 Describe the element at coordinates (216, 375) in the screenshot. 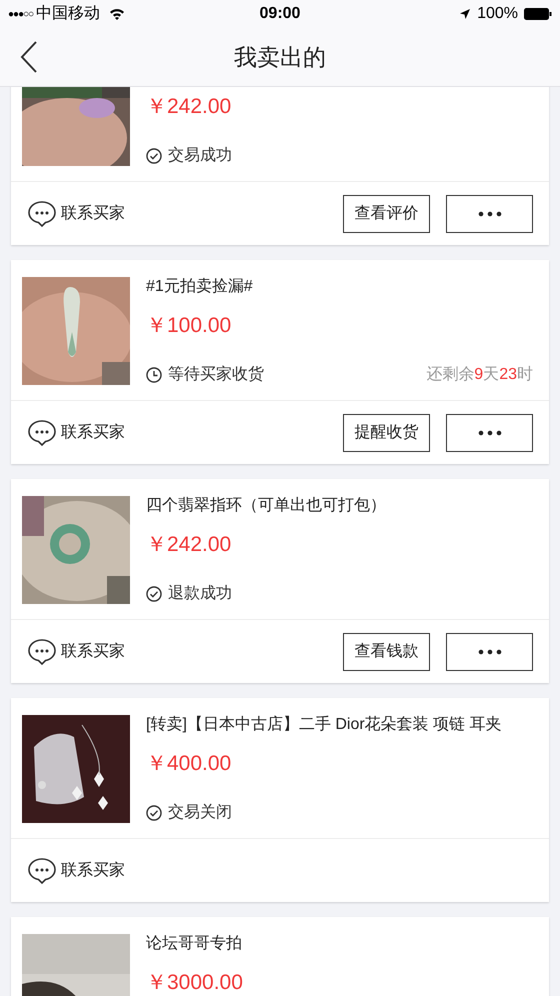

I see `order-status: 等待买家收货` at that location.